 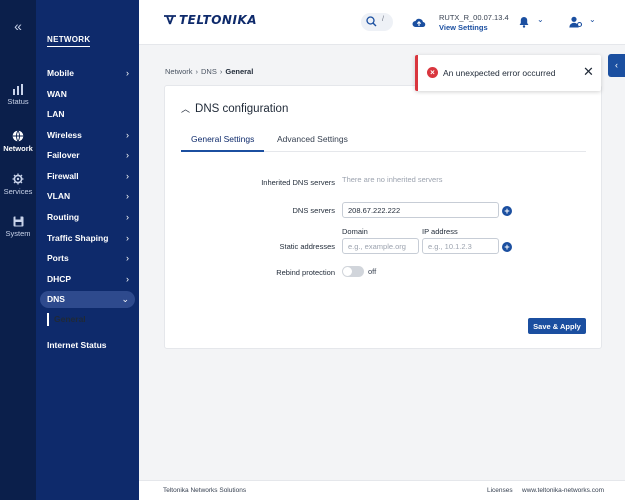 I want to click on menu-title: NETWORK, so click(x=69, y=41).